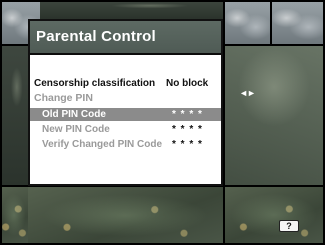  I want to click on menu-item-censorship-classification: Censorship classification No block, so click(125, 83).